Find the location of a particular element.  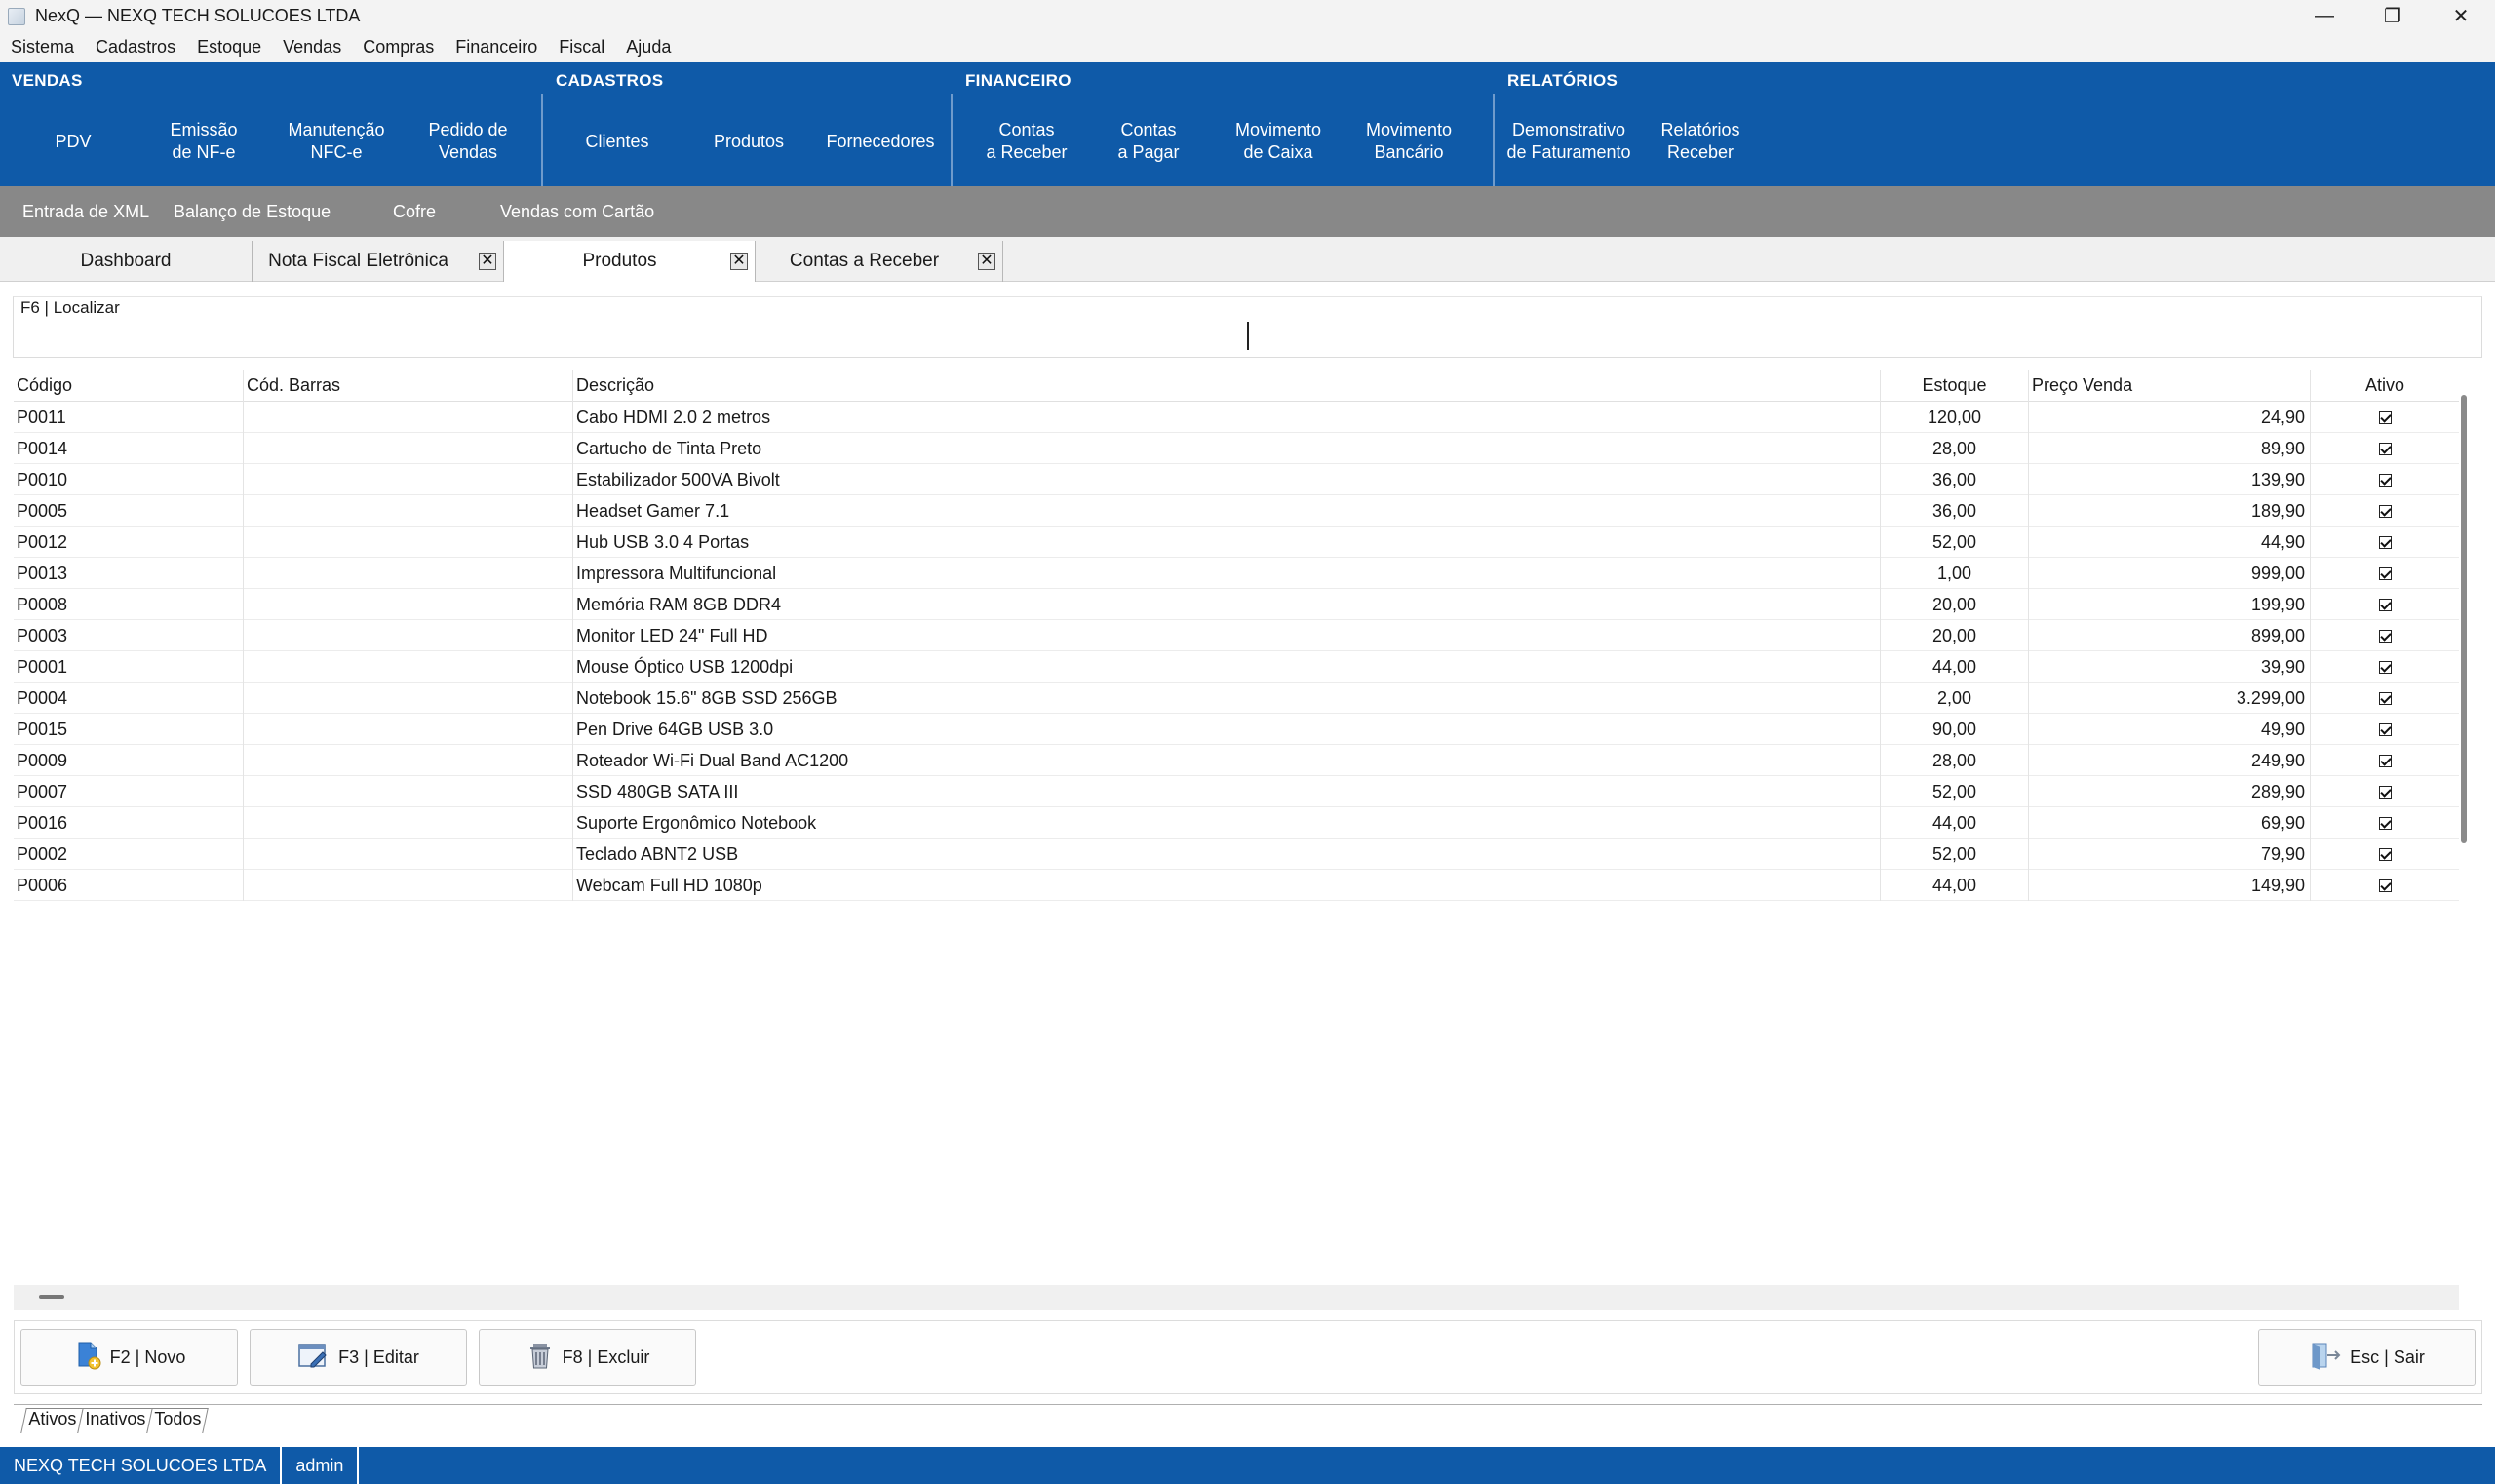

table-row: P0008 Memória RAM 8GB DDR4 20,00 199,90 is located at coordinates (1236, 604).